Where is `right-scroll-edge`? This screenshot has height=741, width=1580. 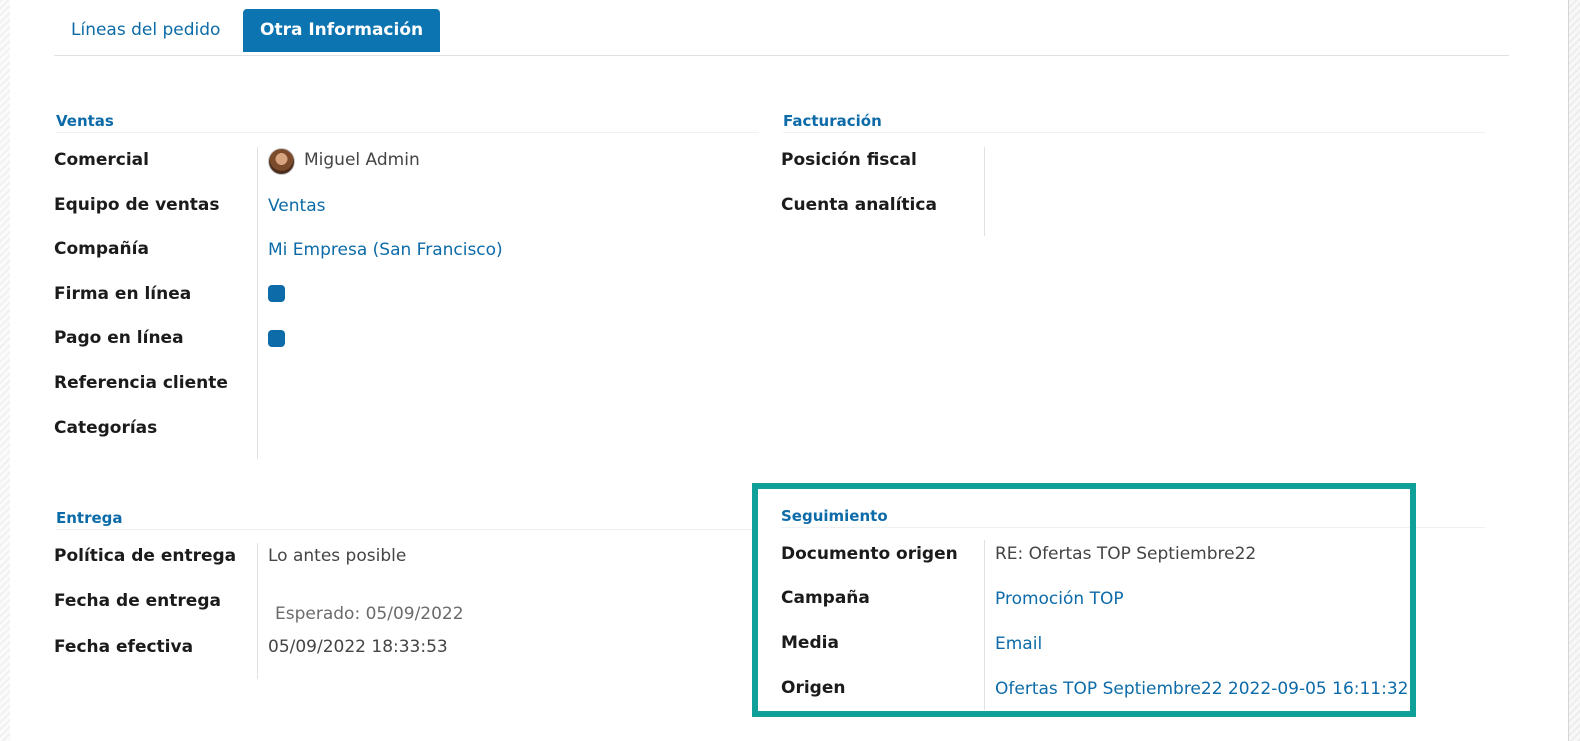
right-scroll-edge is located at coordinates (1574, 370).